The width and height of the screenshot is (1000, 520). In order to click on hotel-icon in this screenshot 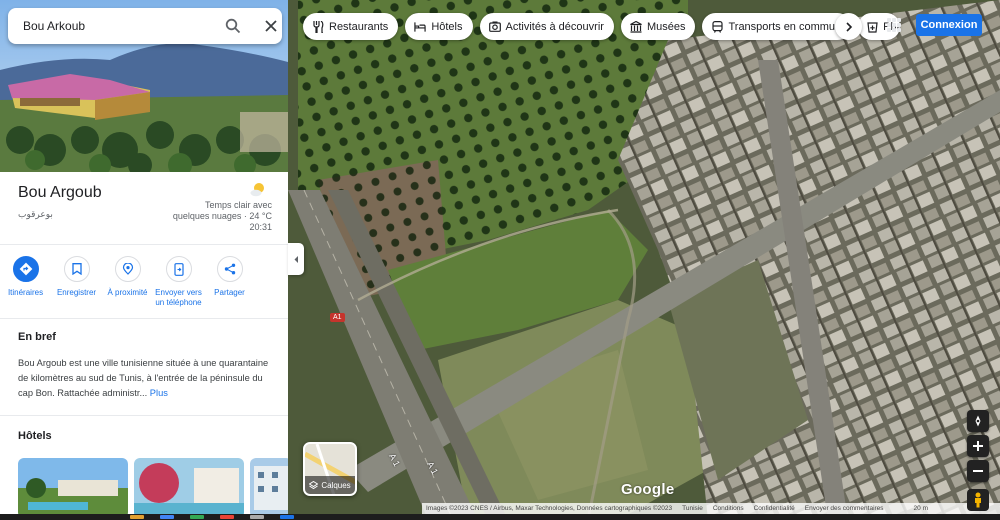, I will do `click(420, 27)`.